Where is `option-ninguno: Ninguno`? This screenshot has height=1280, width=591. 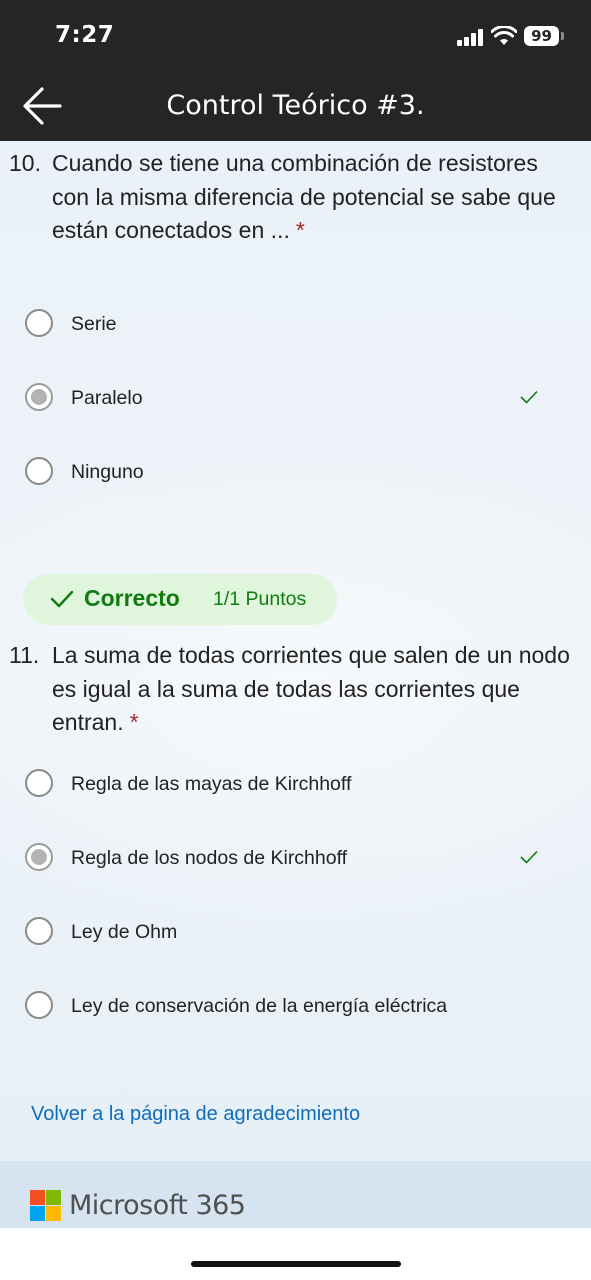 option-ninguno: Ninguno is located at coordinates (295, 472).